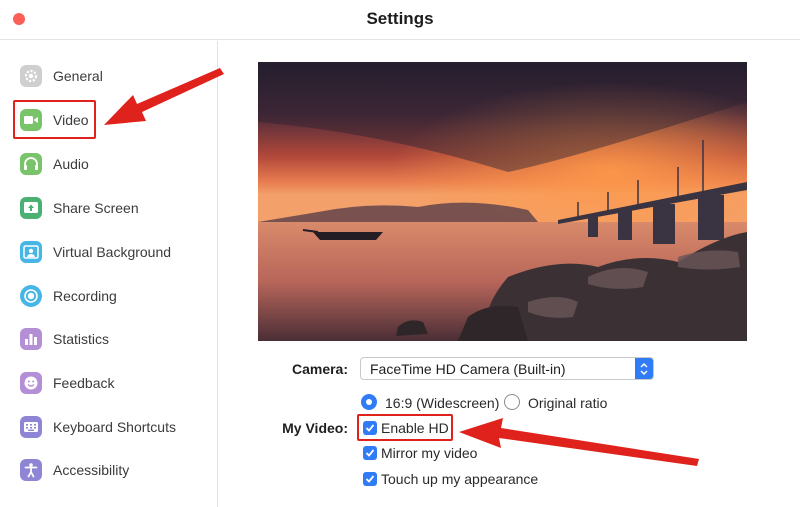  I want to click on camera-select: FaceTime HD Camera (Built-in), so click(507, 368).